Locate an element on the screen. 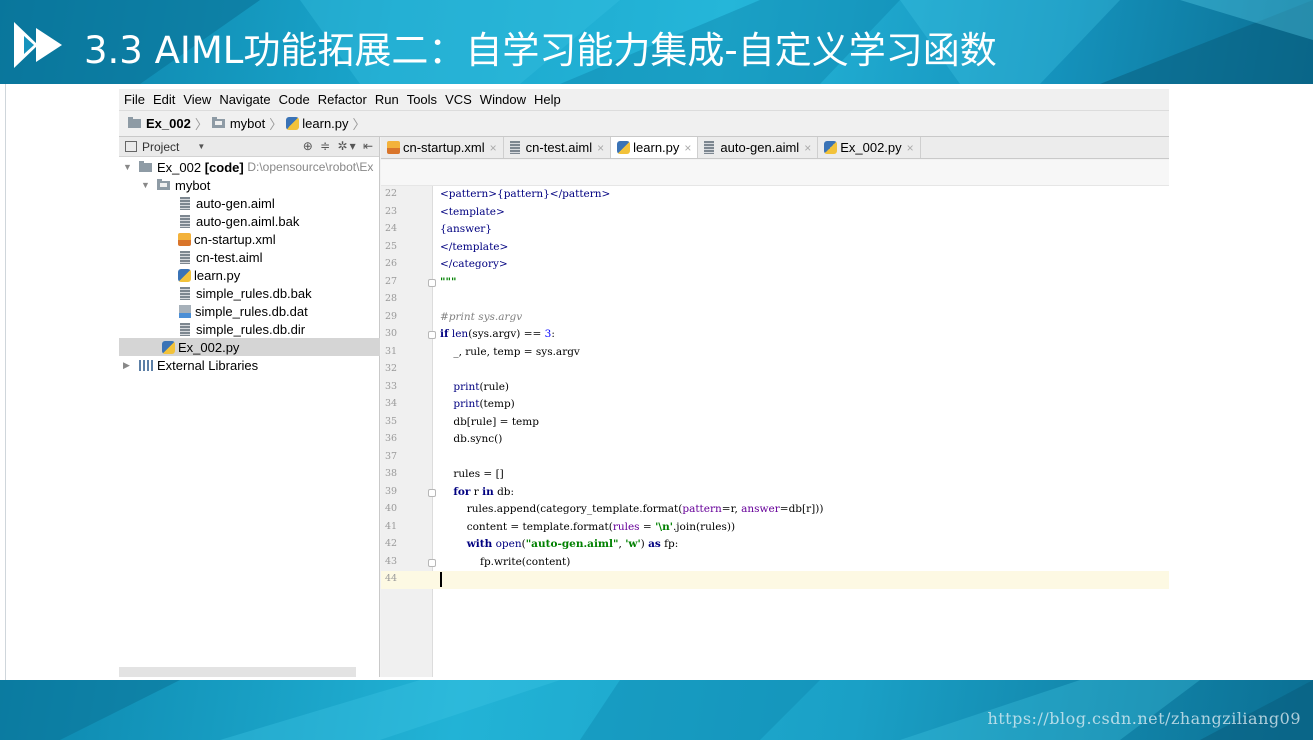 The image size is (1313, 740). tree-file-selected: Ex_002.py is located at coordinates (249, 347).